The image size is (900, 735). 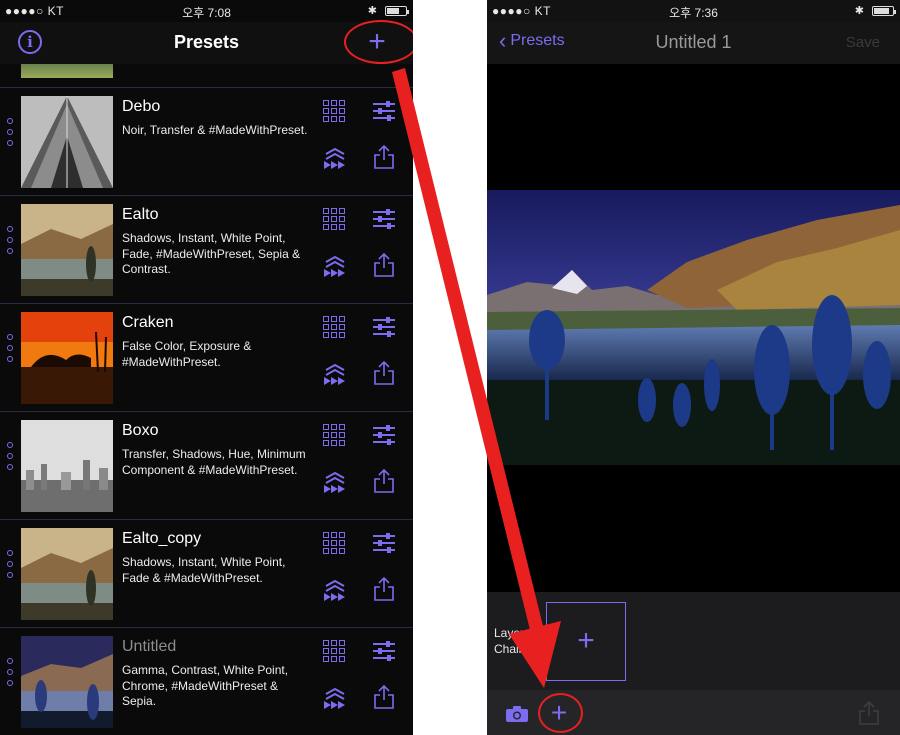 I want to click on nav-bar: ‹ Presets Untitled 1 Save, so click(x=693, y=43).